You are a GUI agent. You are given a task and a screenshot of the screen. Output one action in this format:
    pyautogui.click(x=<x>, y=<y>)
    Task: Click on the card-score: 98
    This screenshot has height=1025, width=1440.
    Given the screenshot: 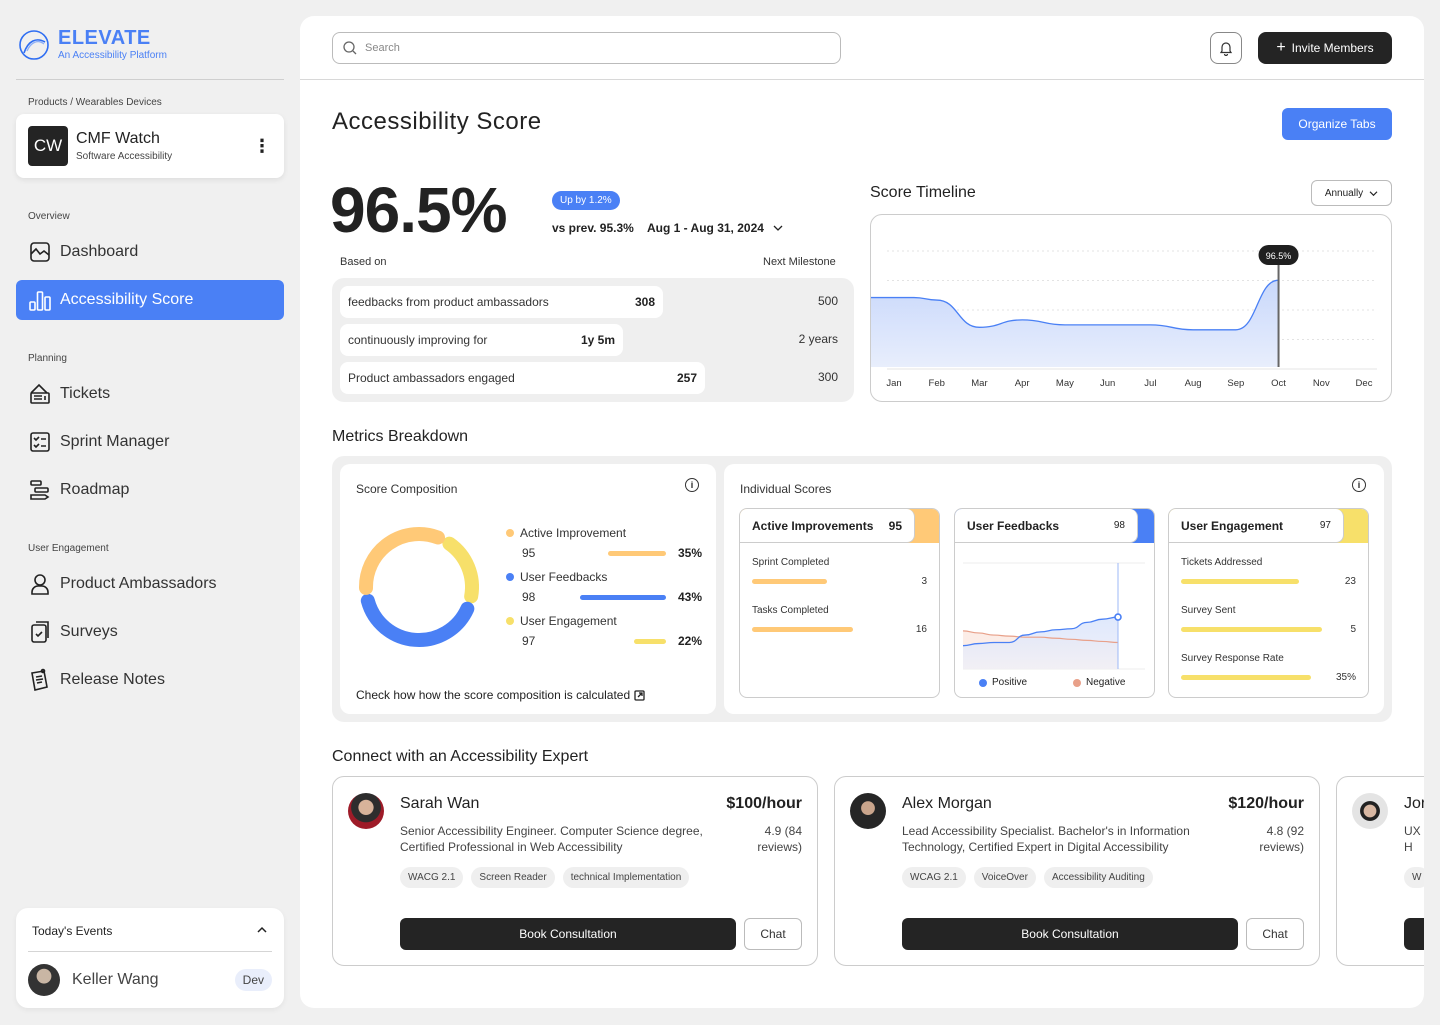 What is the action you would take?
    pyautogui.click(x=1119, y=525)
    